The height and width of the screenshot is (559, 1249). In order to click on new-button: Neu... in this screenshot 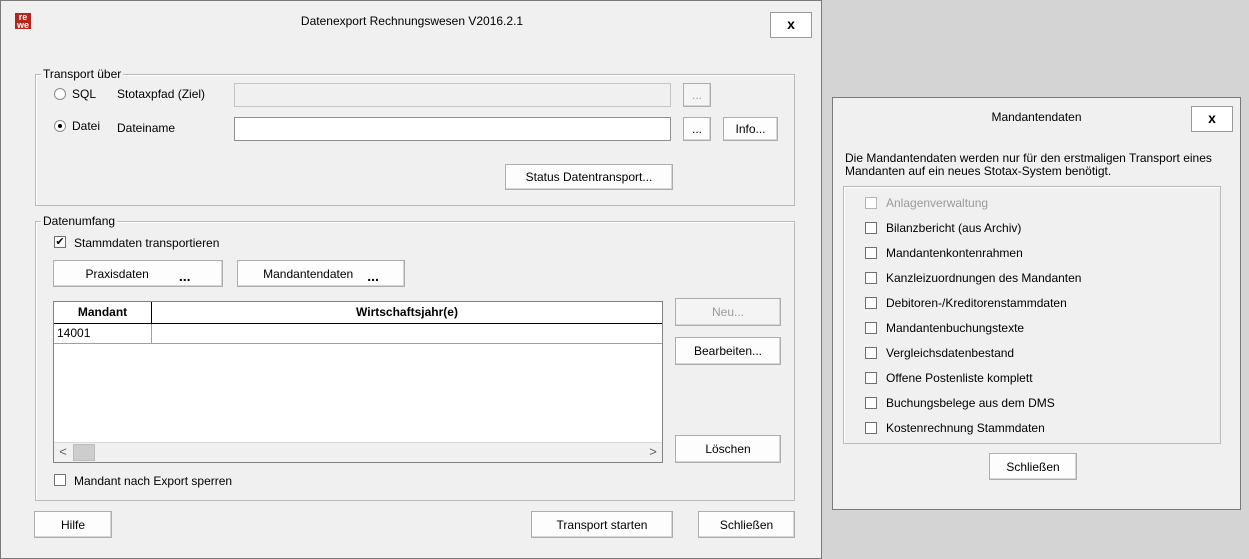, I will do `click(728, 312)`.